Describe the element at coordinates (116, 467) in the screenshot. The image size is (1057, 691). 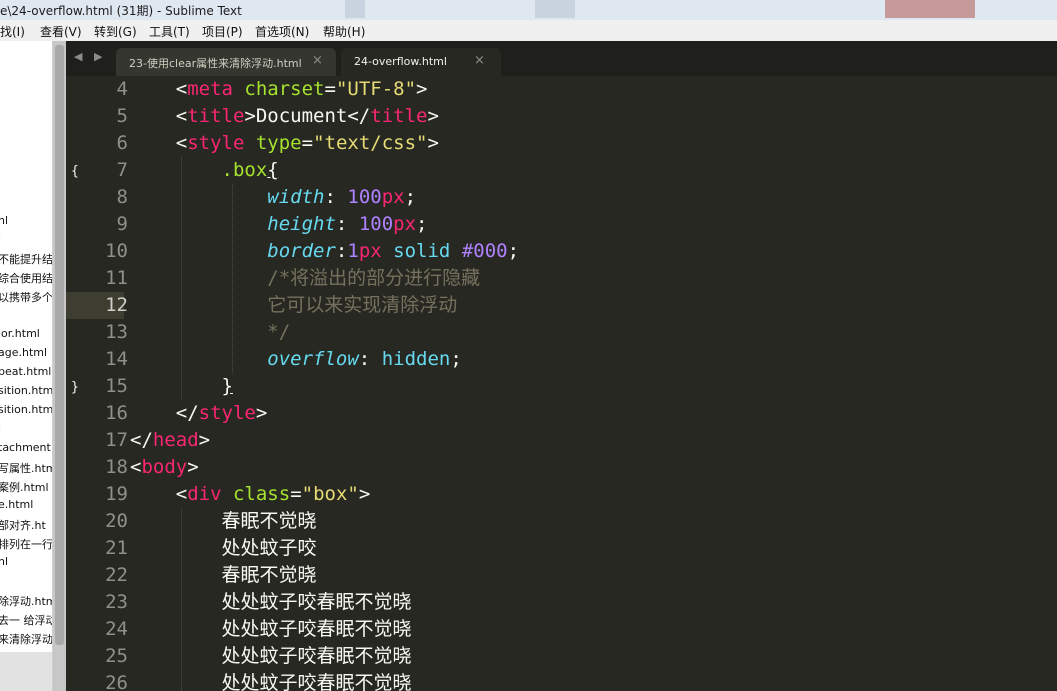
I see `line-number: 18` at that location.